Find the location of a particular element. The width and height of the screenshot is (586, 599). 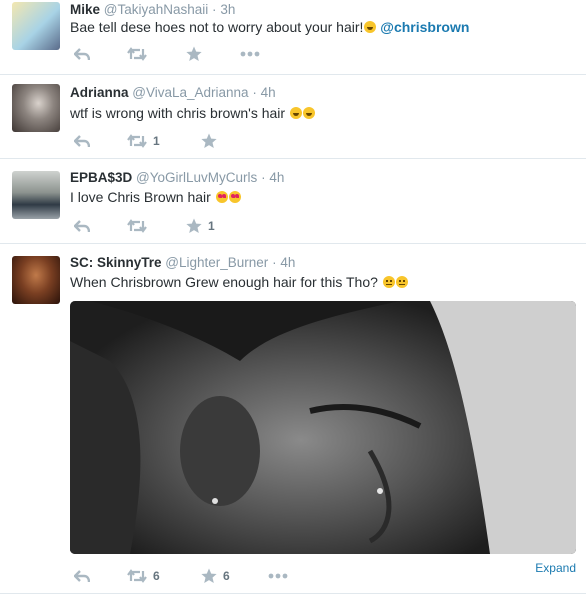

user-name: SC: SkinnyTre is located at coordinates (116, 262).